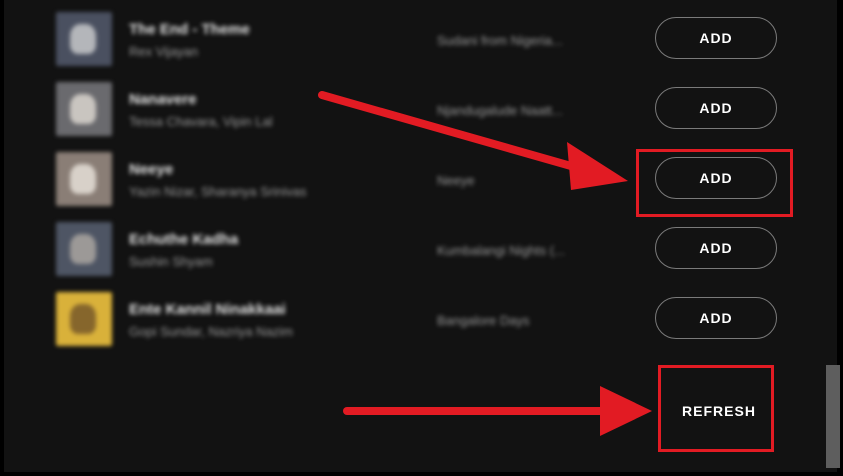  Describe the element at coordinates (497, 411) in the screenshot. I see `arrow-to-refresh-button` at that location.